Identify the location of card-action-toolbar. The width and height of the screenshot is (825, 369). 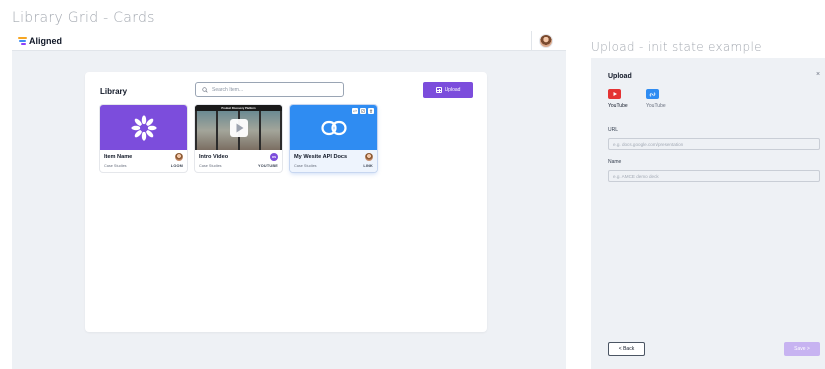
(363, 111).